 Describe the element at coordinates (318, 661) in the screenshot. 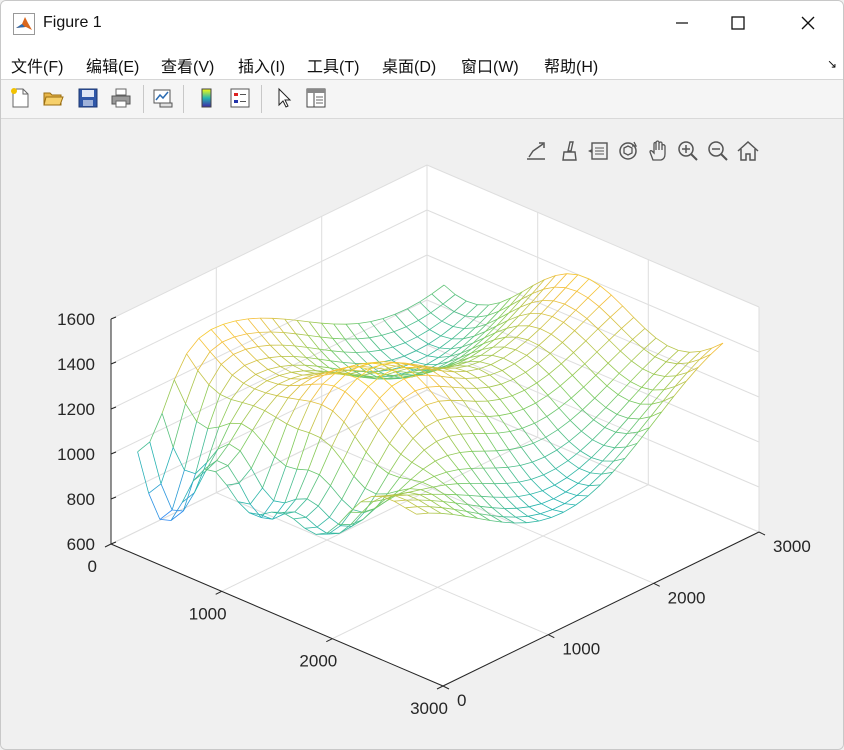

I see `x-tick-label: 2000` at that location.